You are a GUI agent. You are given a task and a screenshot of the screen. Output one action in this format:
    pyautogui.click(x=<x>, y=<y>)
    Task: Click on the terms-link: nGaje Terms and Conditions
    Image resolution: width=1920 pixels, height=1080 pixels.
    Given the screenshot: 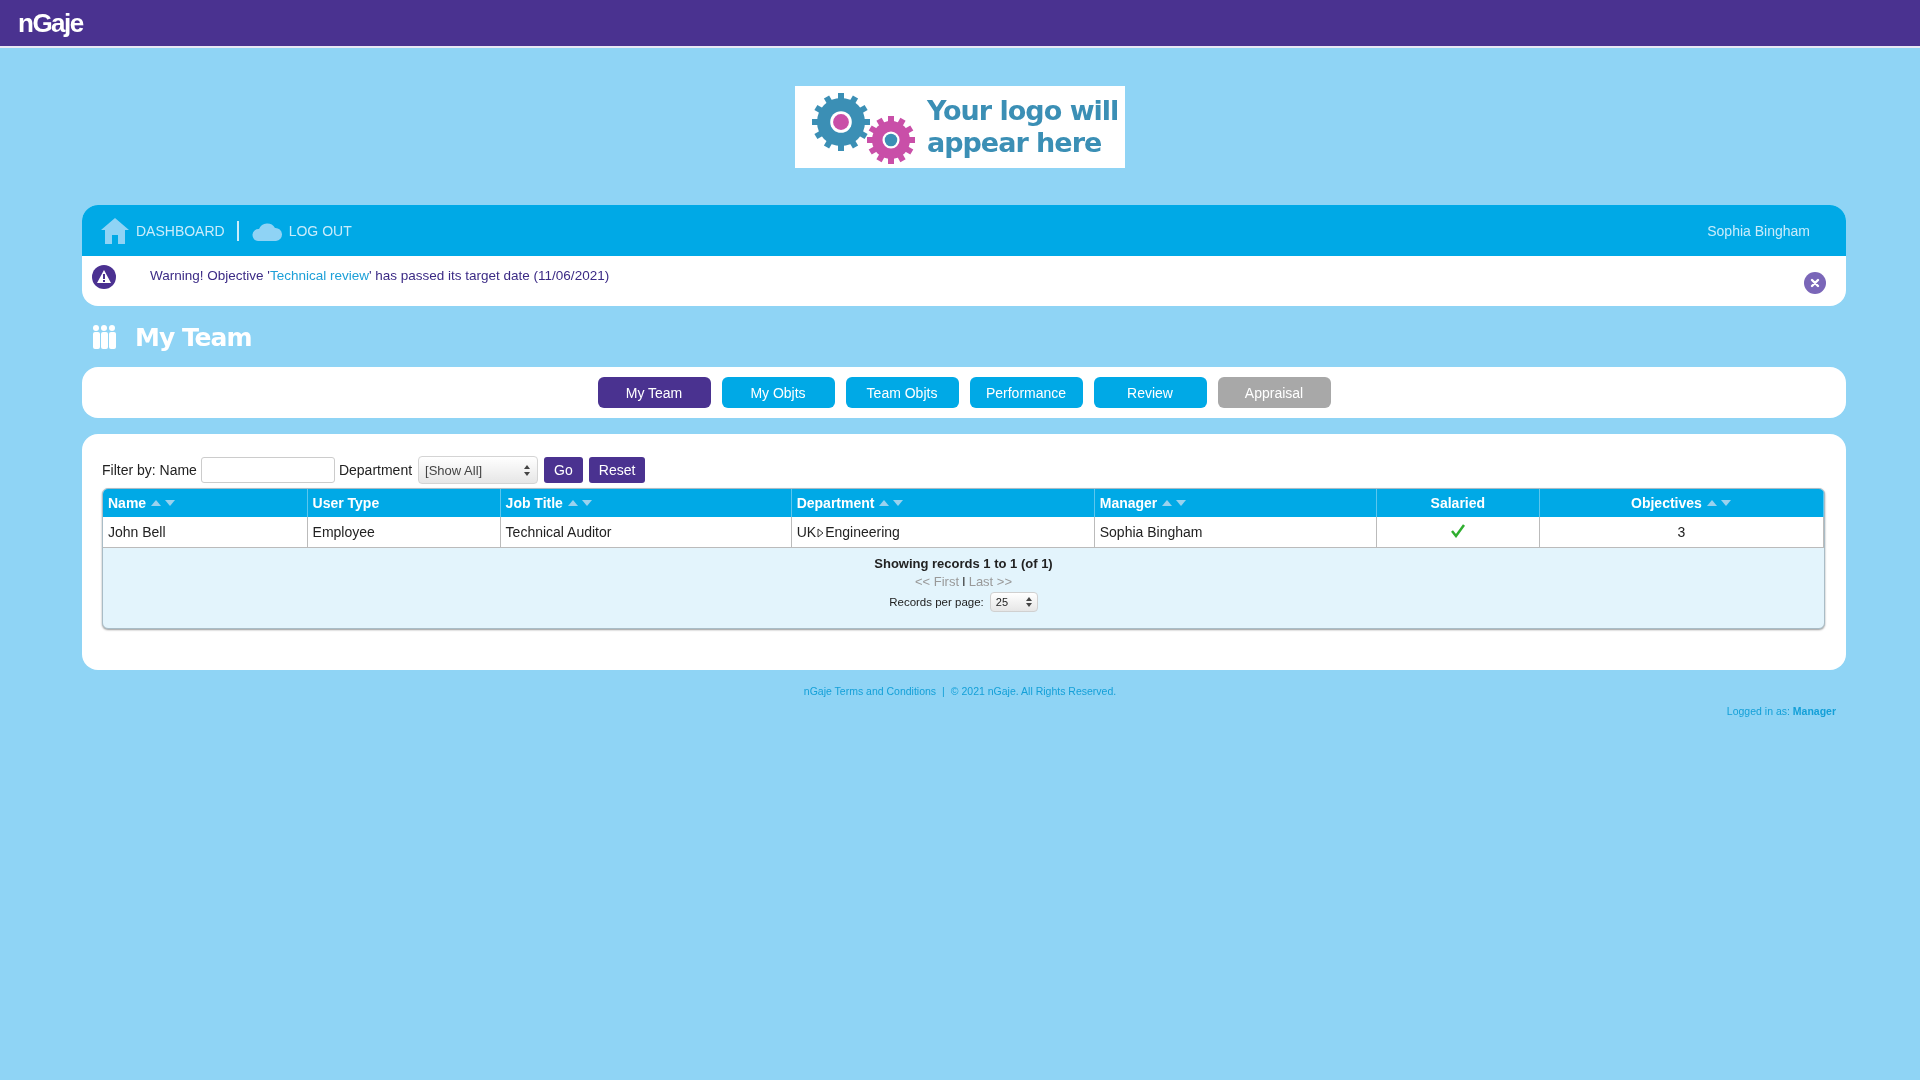 What is the action you would take?
    pyautogui.click(x=870, y=691)
    